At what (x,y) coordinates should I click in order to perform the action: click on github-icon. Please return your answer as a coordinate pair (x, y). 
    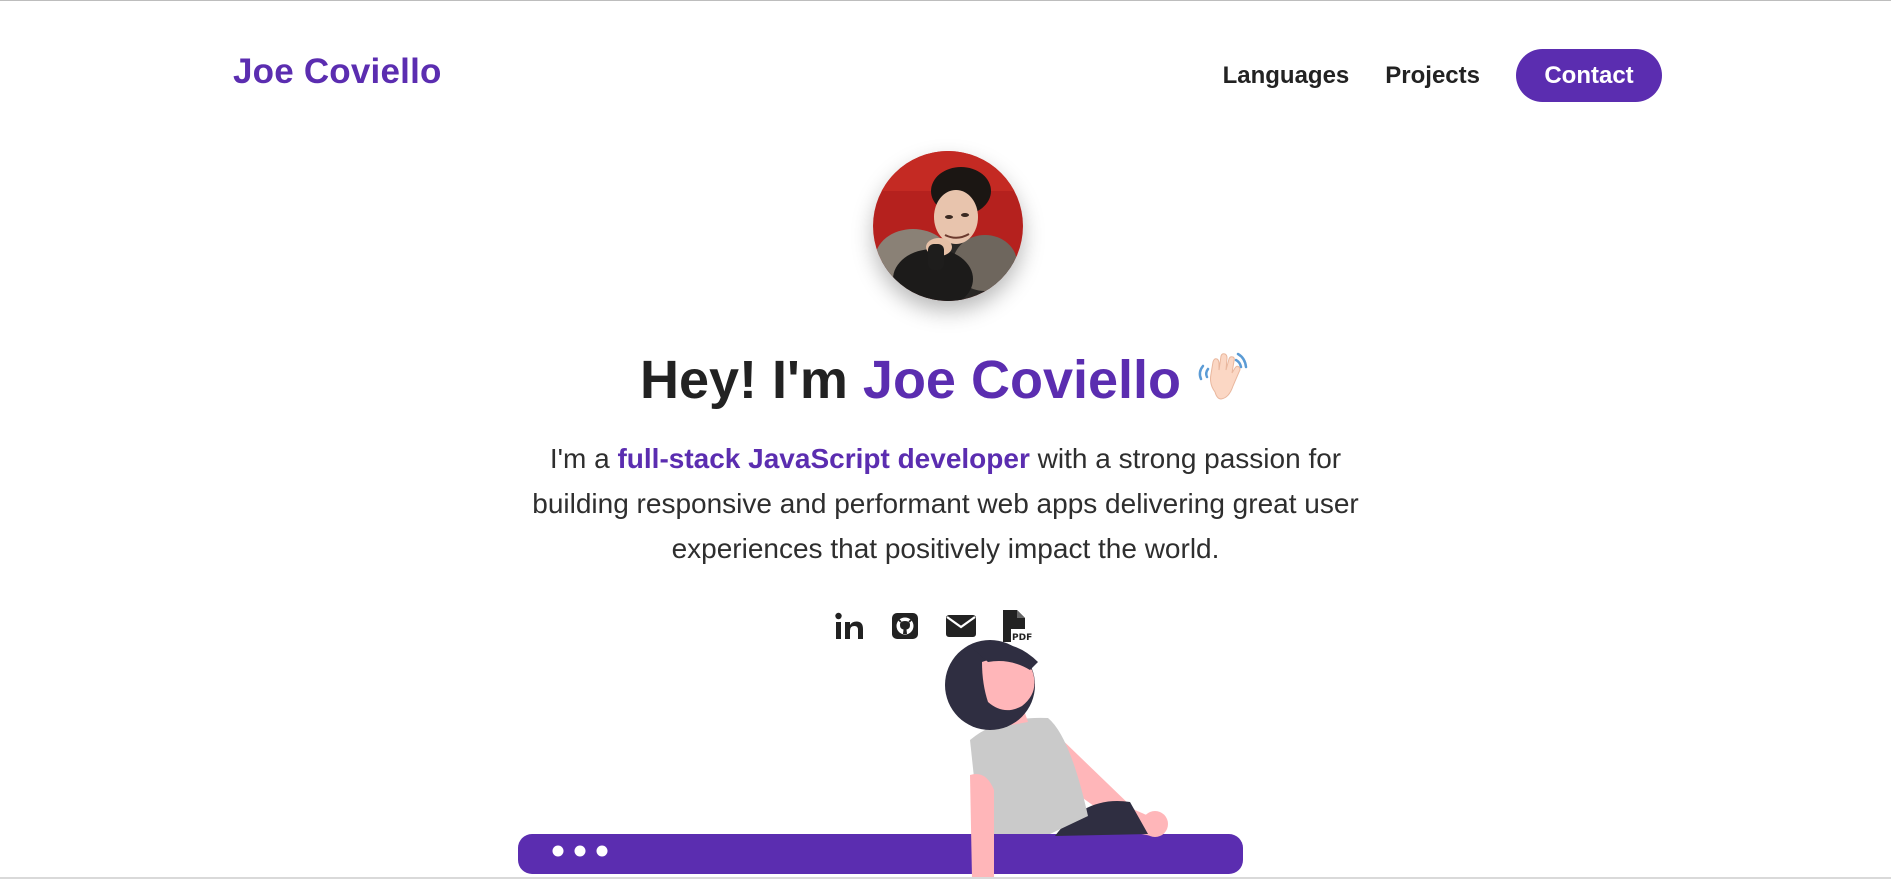
    Looking at the image, I should click on (905, 626).